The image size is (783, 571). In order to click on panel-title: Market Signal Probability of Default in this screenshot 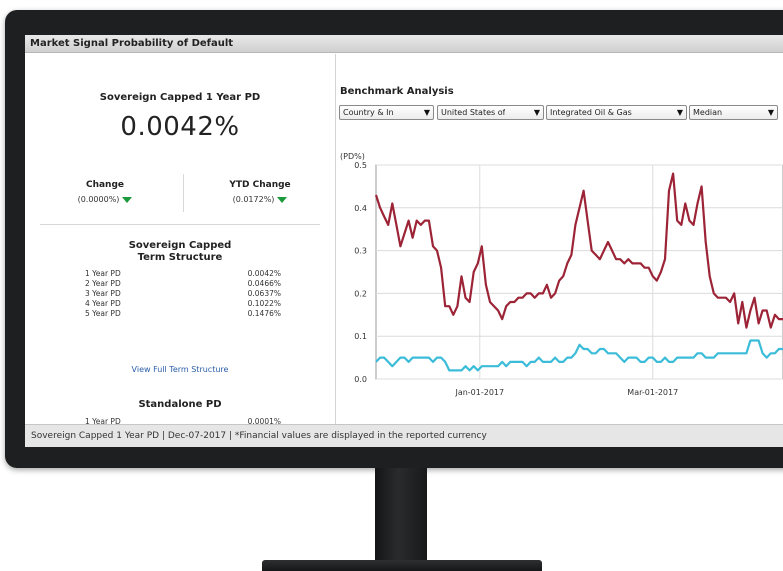, I will do `click(404, 44)`.